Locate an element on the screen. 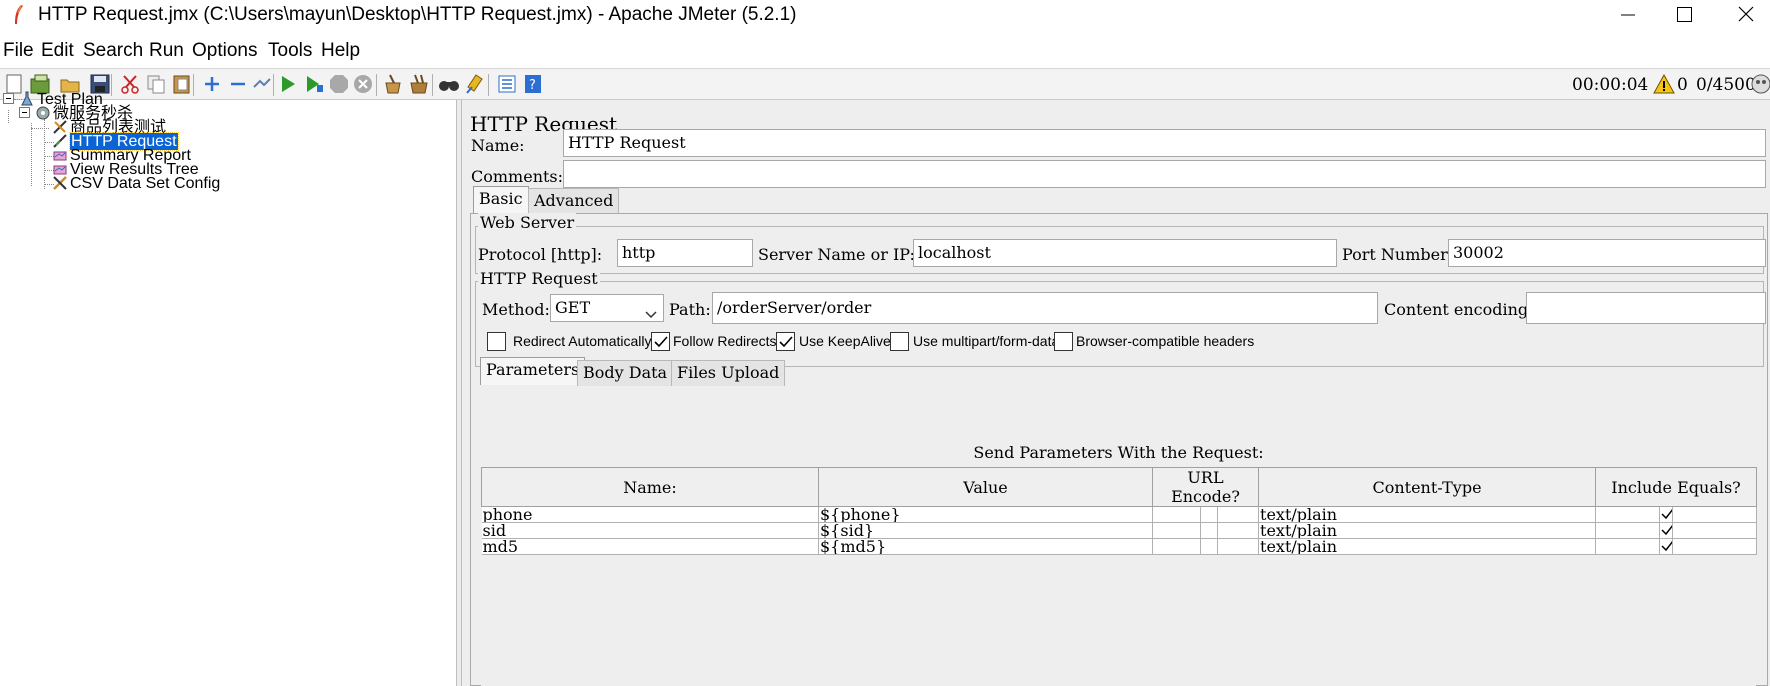  tab-files-upload: Files Upload is located at coordinates (728, 373).